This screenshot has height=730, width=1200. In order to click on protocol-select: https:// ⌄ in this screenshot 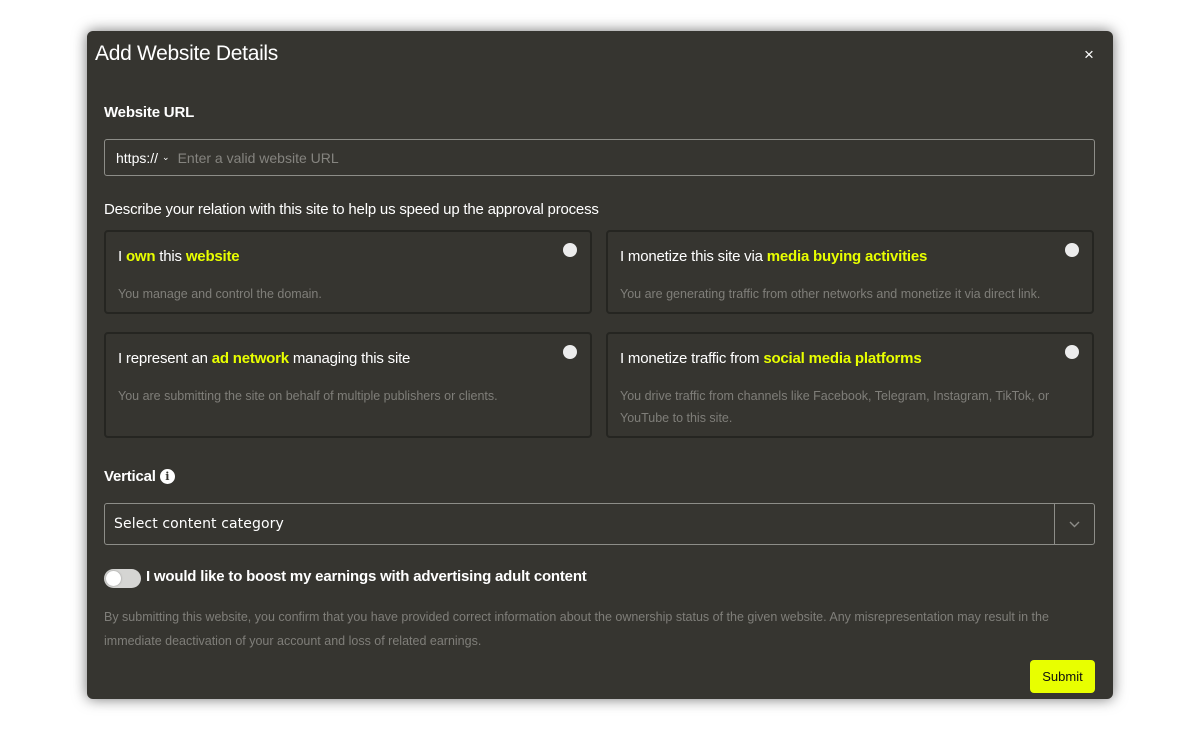, I will do `click(137, 158)`.